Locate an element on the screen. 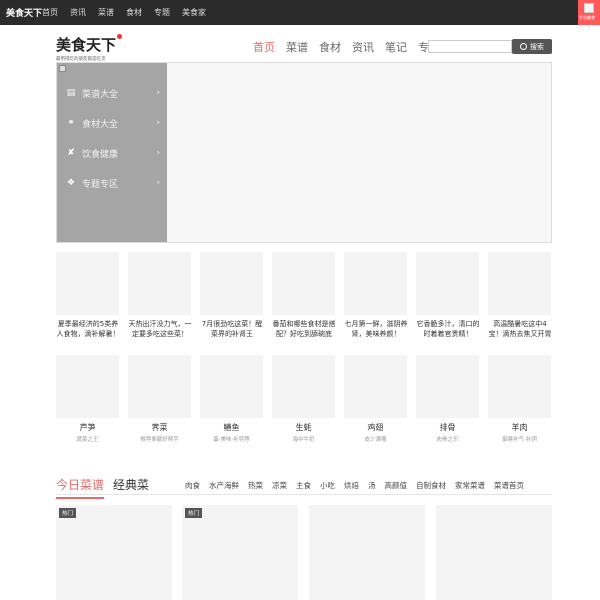  ingredient-subtitle: 蛋·美味·补钙等 is located at coordinates (231, 440).